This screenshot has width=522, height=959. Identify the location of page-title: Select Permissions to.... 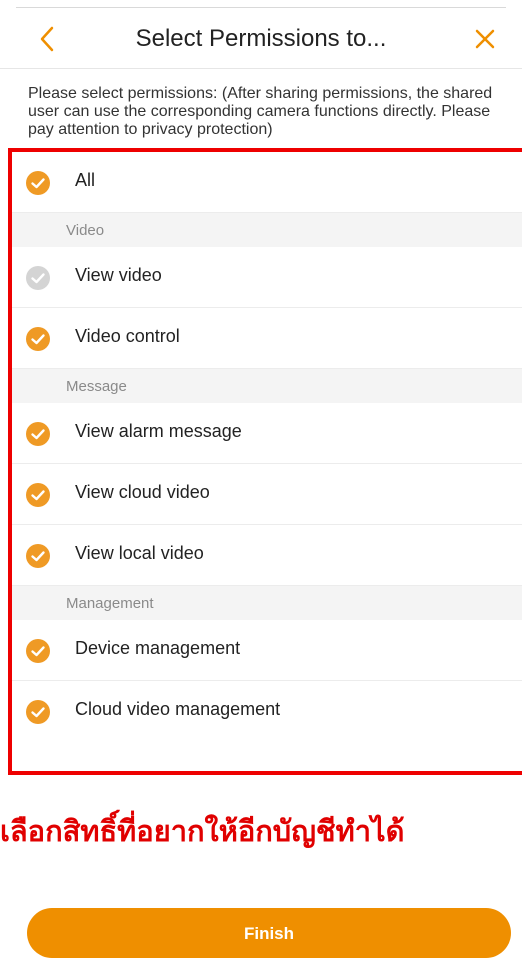
(261, 38).